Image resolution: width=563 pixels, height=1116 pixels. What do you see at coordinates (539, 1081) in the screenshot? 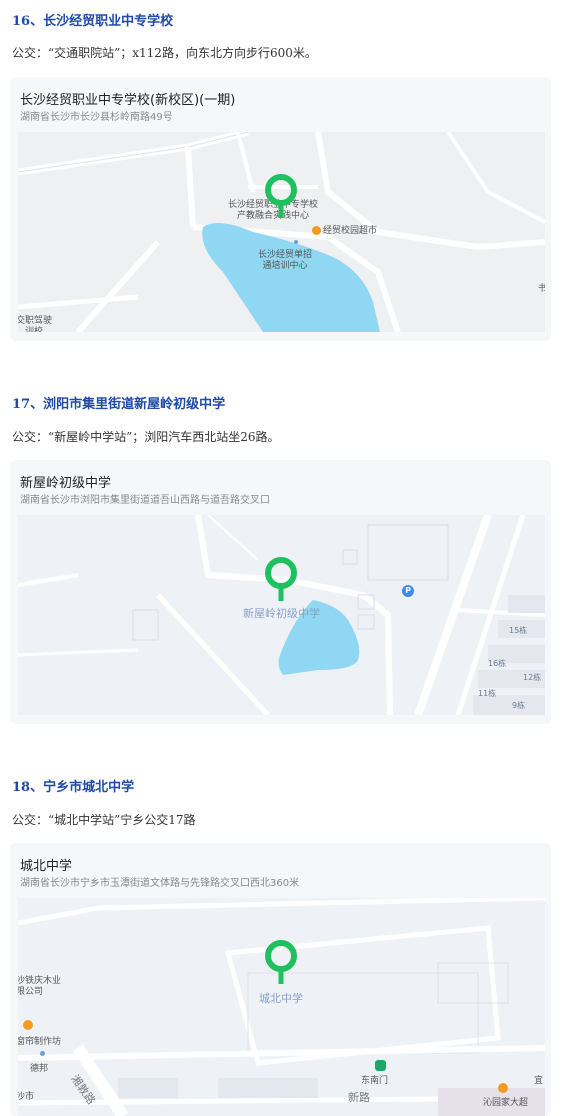
I see `map-label: 宜` at bounding box center [539, 1081].